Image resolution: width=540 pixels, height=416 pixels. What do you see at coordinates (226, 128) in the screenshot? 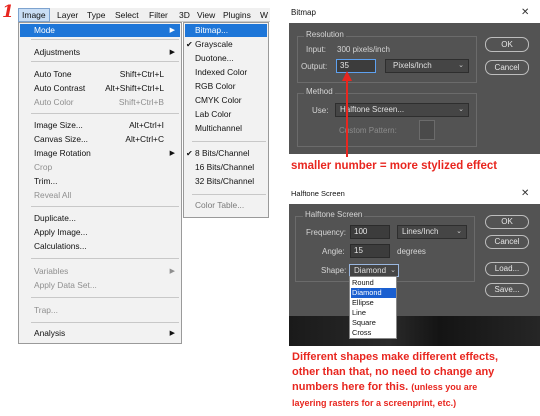
I see `submenu-item-multichannel: Multichannel` at bounding box center [226, 128].